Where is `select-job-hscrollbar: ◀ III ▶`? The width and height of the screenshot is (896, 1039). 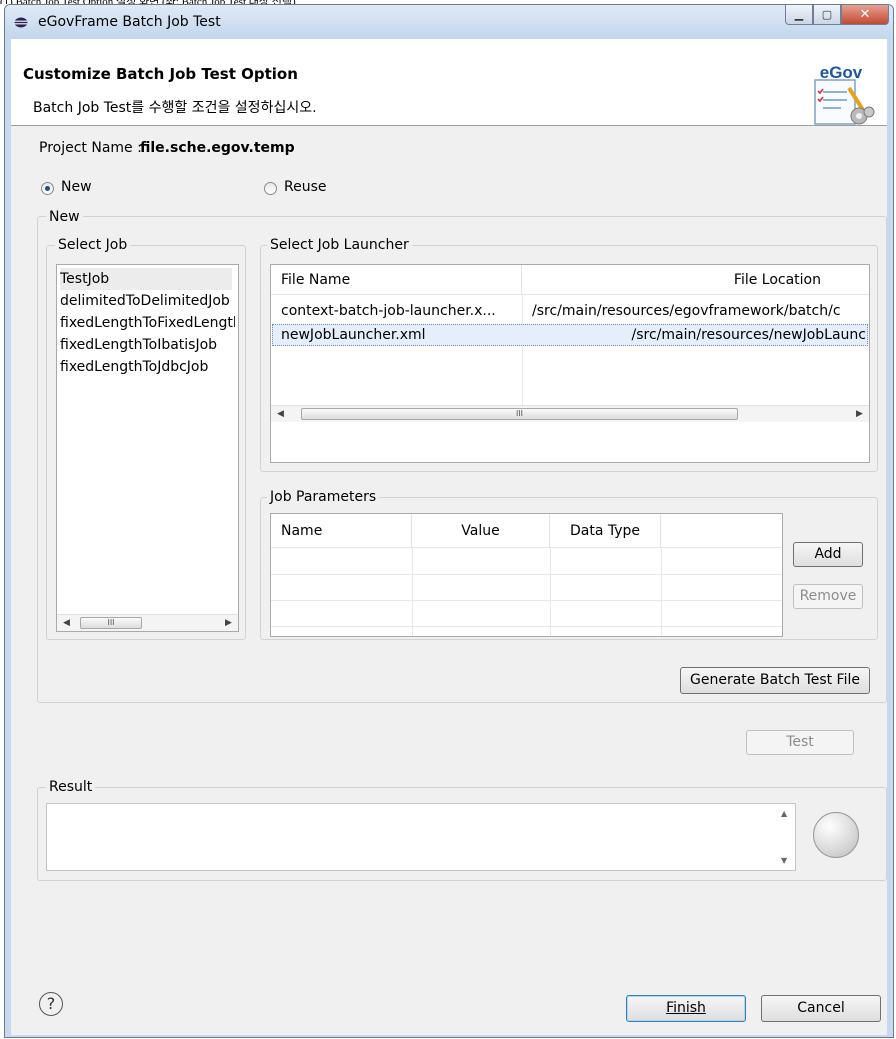 select-job-hscrollbar: ◀ III ▶ is located at coordinates (147, 622).